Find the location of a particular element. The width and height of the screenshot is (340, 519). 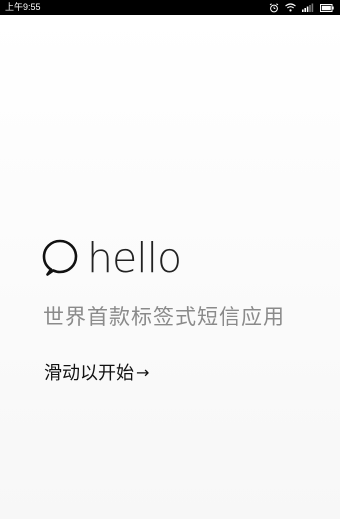

chat-bubble-icon is located at coordinates (60, 258).